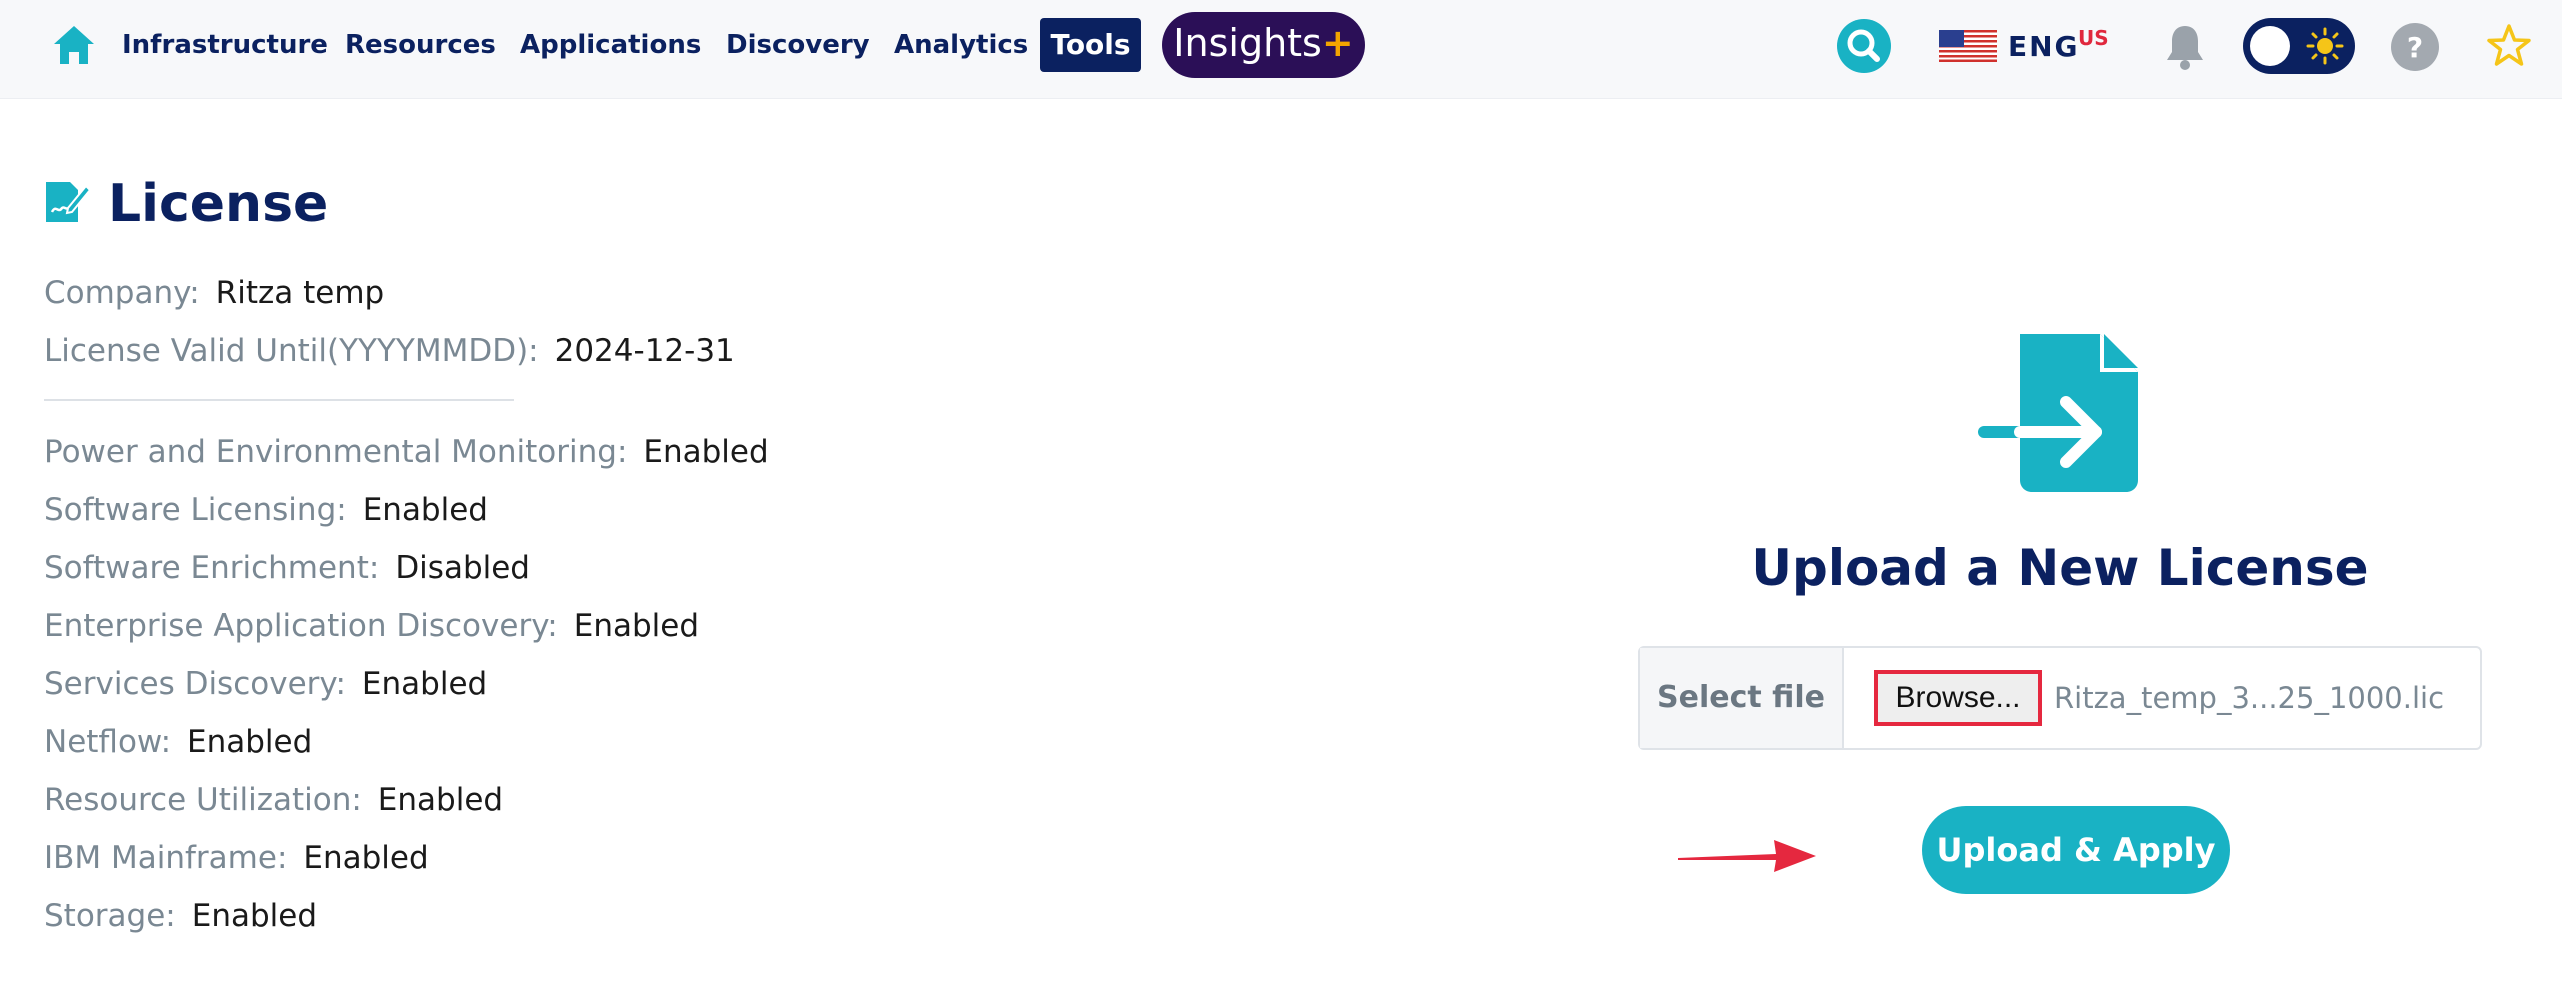 This screenshot has height=1000, width=2562. Describe the element at coordinates (203, 800) in the screenshot. I see `feature-label: Resource Utilization:` at that location.